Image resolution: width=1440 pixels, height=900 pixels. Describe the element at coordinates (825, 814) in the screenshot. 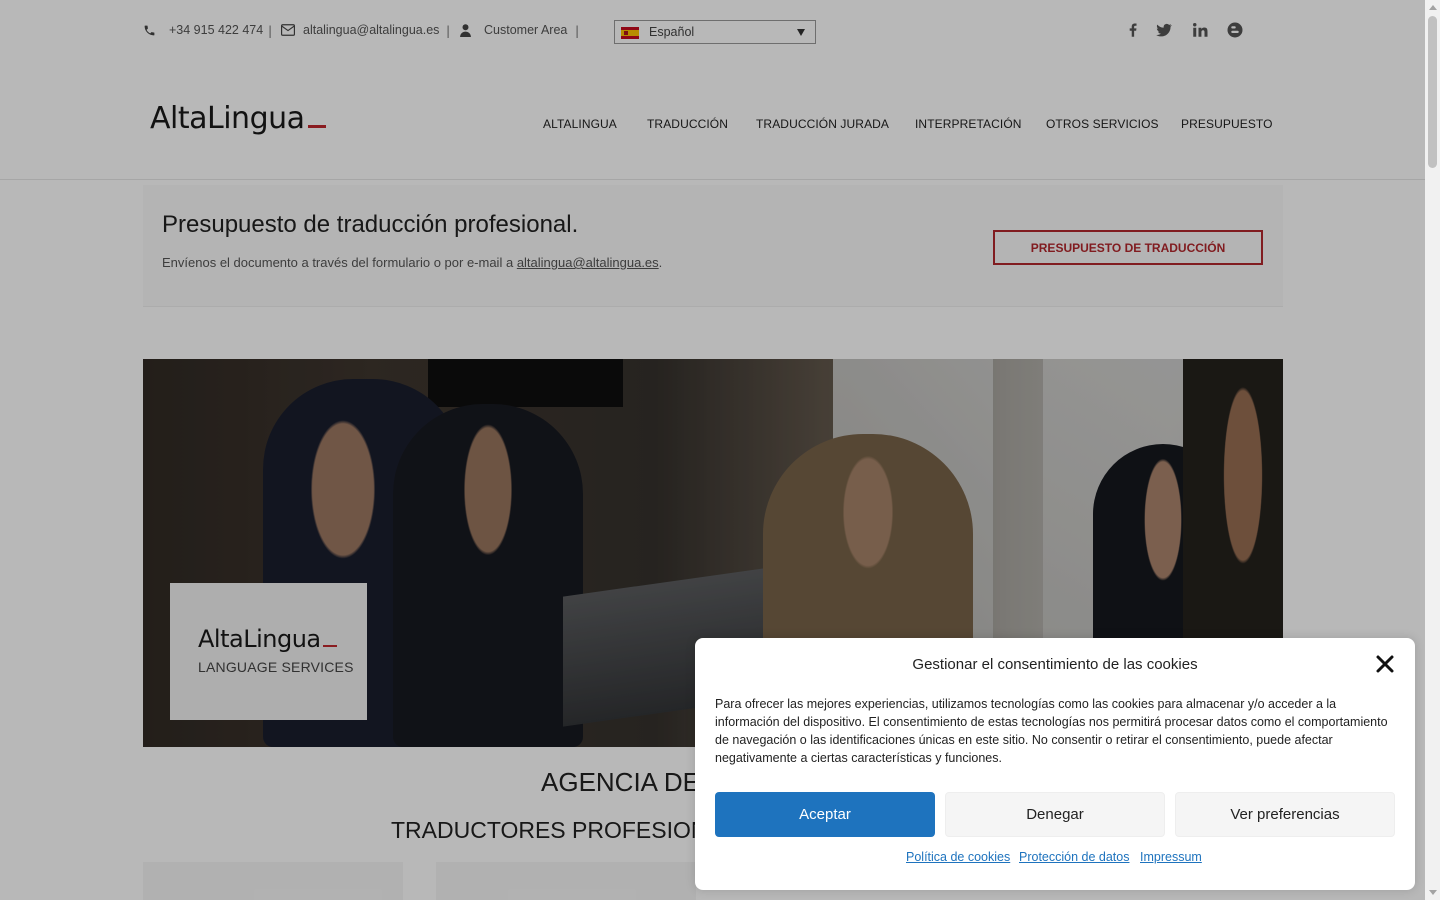

I see `accept-button: Aceptar` at that location.